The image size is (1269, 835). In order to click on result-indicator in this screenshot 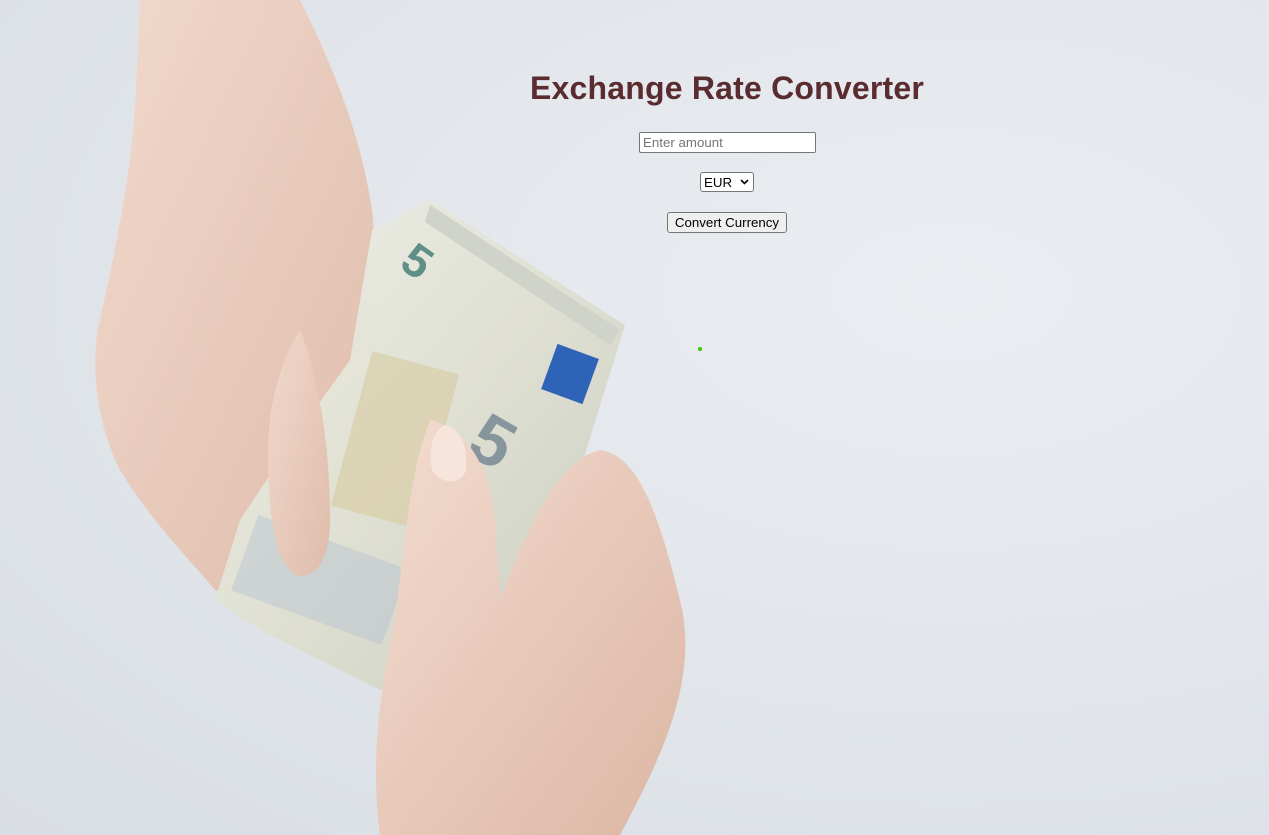, I will do `click(700, 349)`.